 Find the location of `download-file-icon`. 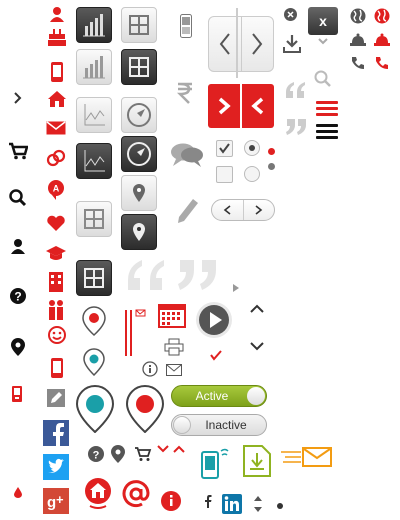

download-file-icon is located at coordinates (257, 461).